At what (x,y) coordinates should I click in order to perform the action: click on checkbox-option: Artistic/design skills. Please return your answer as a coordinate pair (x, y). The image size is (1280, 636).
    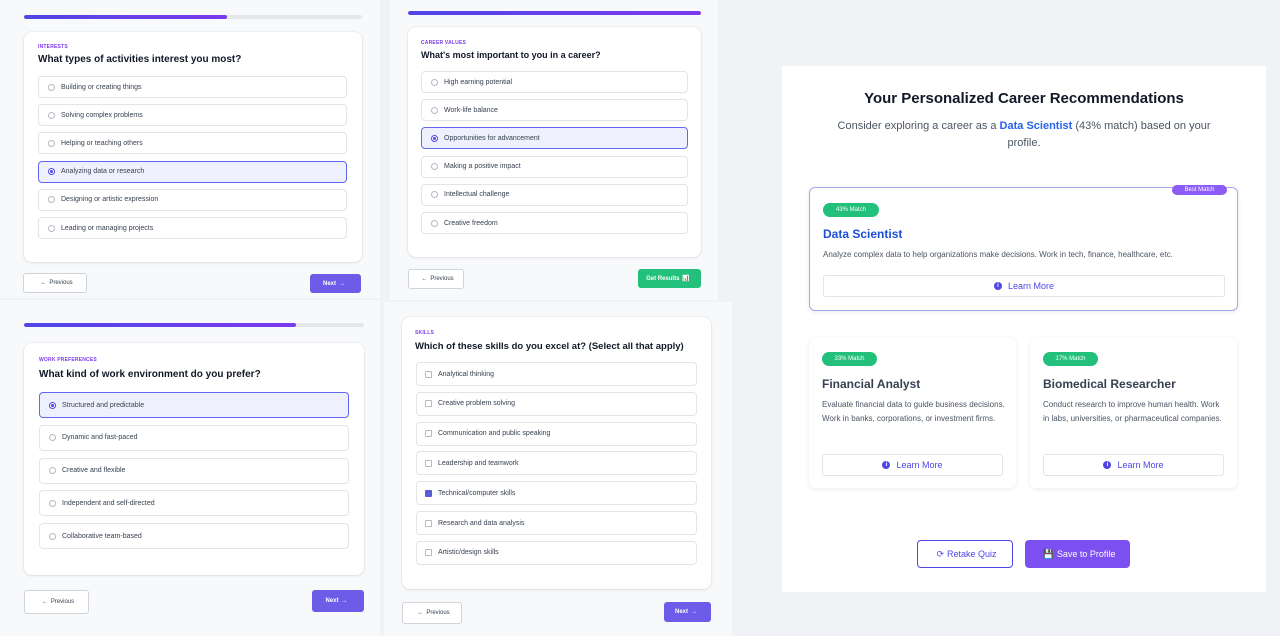
    Looking at the image, I should click on (556, 552).